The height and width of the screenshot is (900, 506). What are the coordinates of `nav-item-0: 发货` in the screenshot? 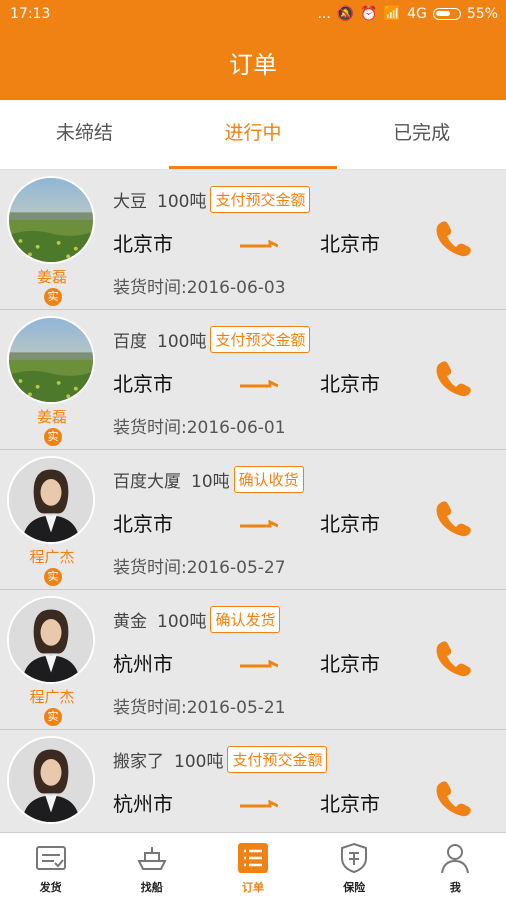 It's located at (50, 866).